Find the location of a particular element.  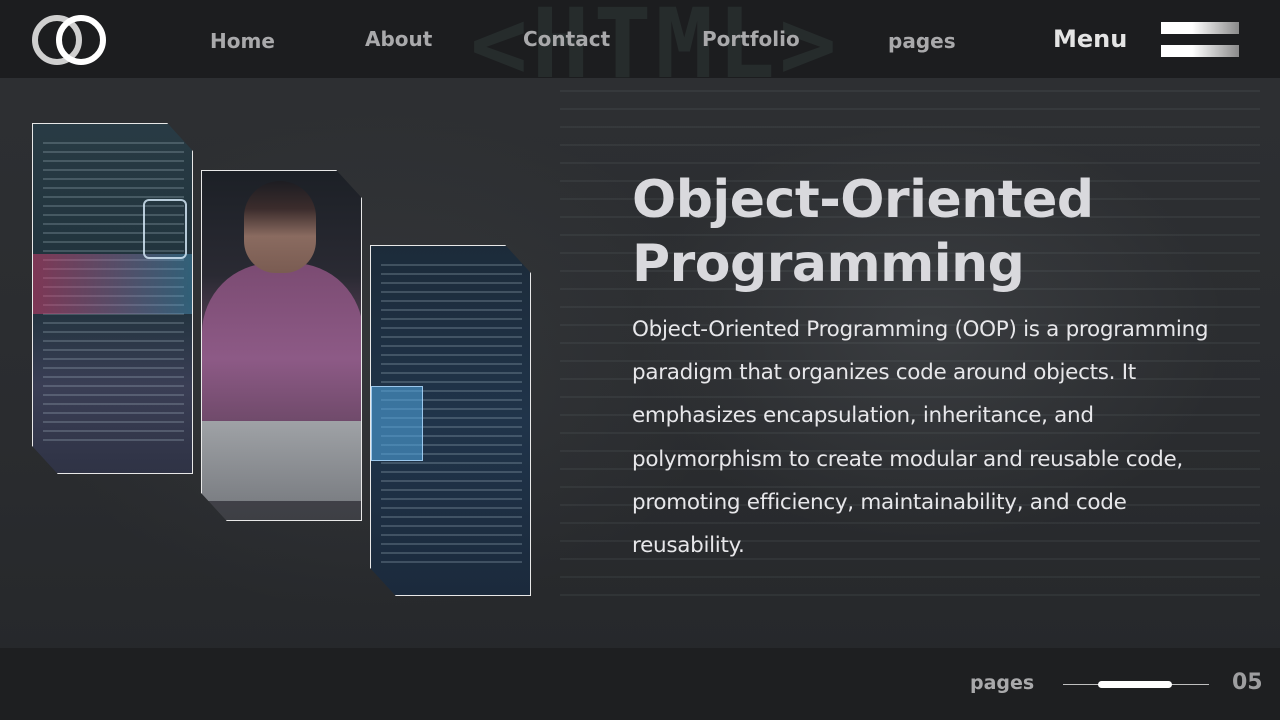

nav-about: About is located at coordinates (398, 39).